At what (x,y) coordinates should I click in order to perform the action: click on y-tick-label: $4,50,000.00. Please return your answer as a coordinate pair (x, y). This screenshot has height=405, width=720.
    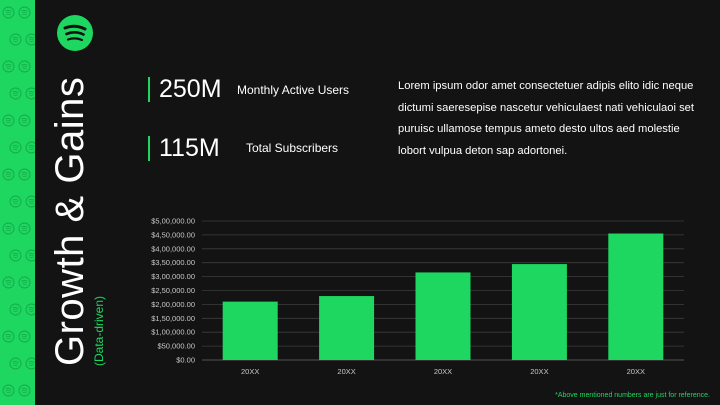
    Looking at the image, I should click on (173, 234).